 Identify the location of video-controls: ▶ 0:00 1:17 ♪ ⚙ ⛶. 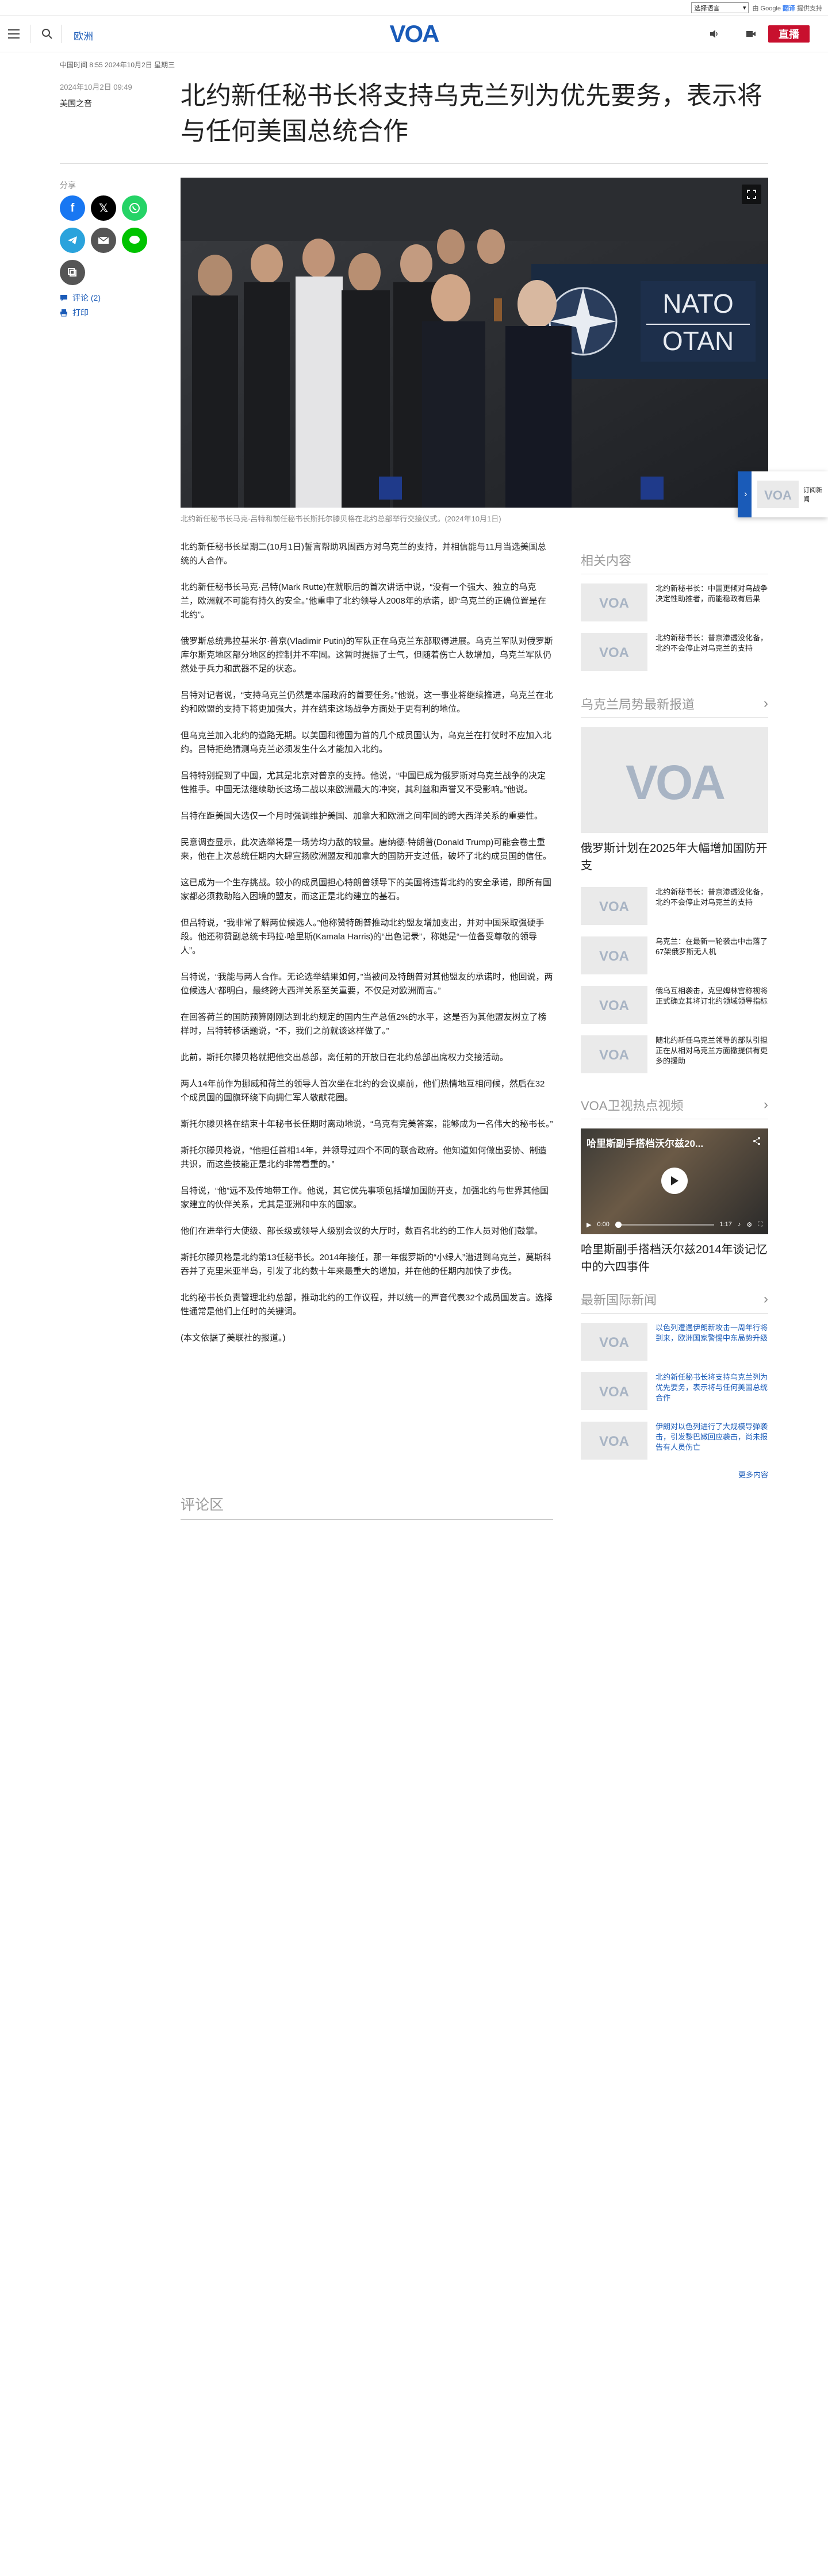
(674, 1225).